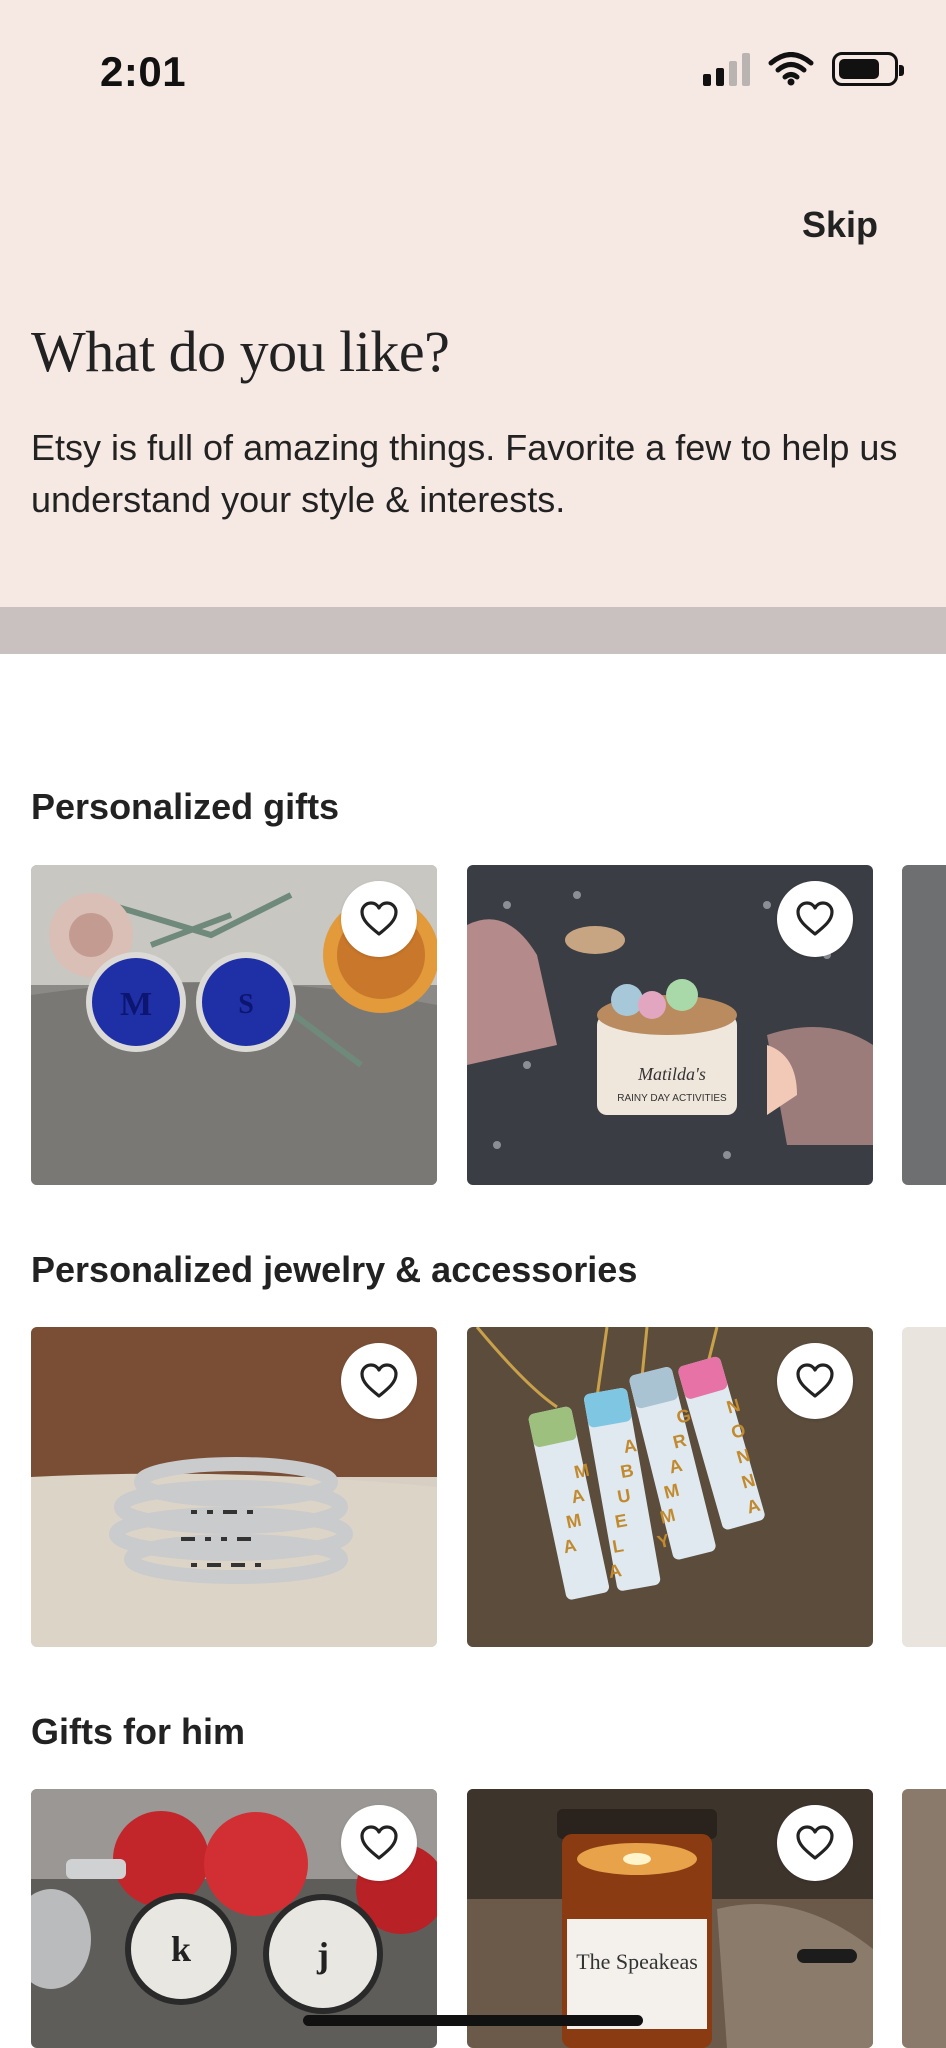 This screenshot has height=2048, width=946. Describe the element at coordinates (246, 1004) in the screenshot. I see `svg-text: S` at that location.